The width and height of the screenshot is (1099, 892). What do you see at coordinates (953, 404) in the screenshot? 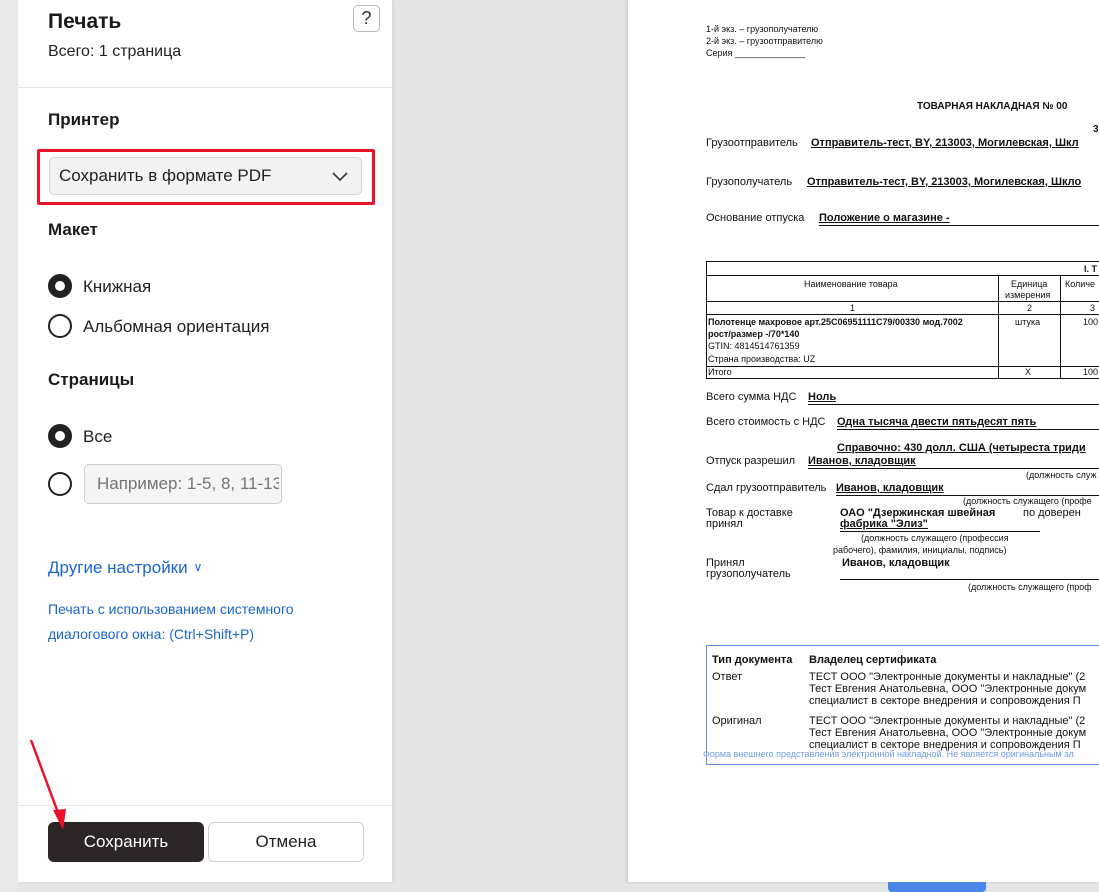
I see `vat-underline` at bounding box center [953, 404].